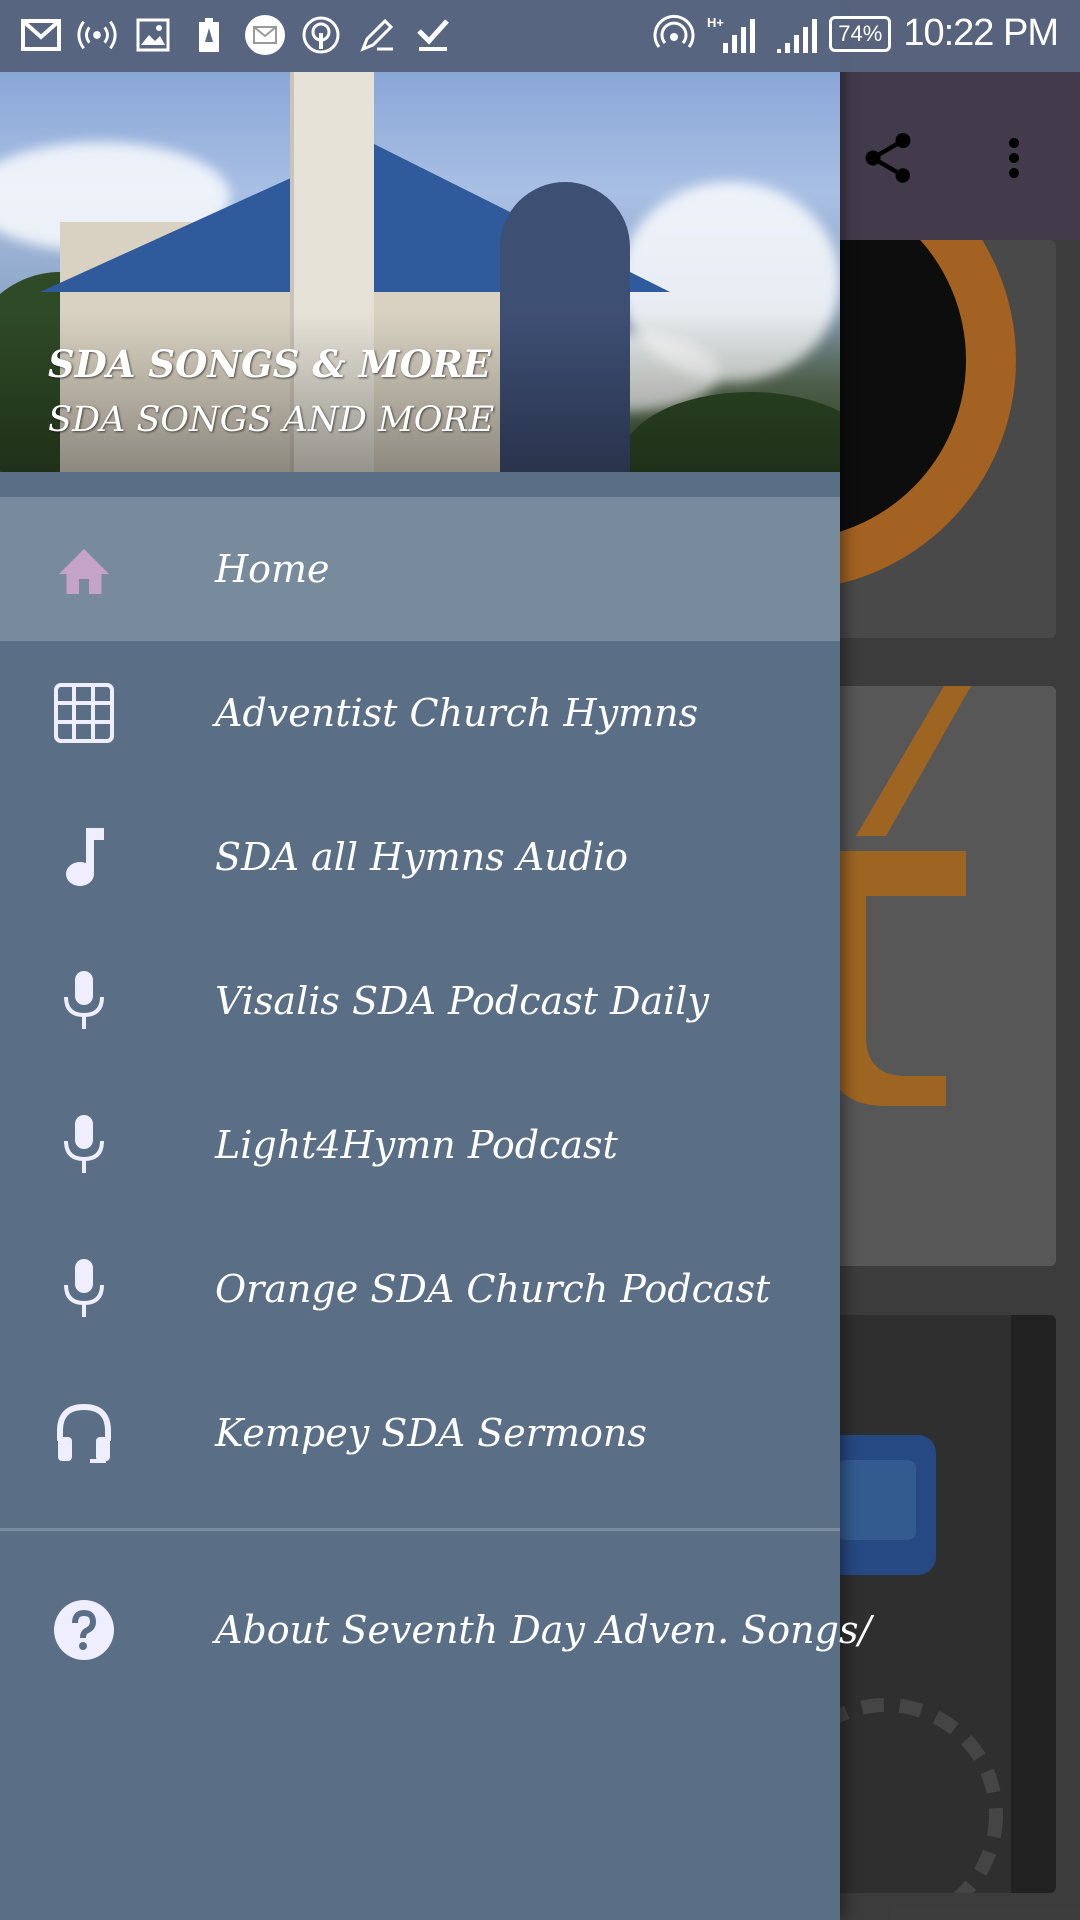 The height and width of the screenshot is (1920, 1080). What do you see at coordinates (271, 420) in the screenshot?
I see `drawer-subtitle: SDA SONGS AND MORE` at bounding box center [271, 420].